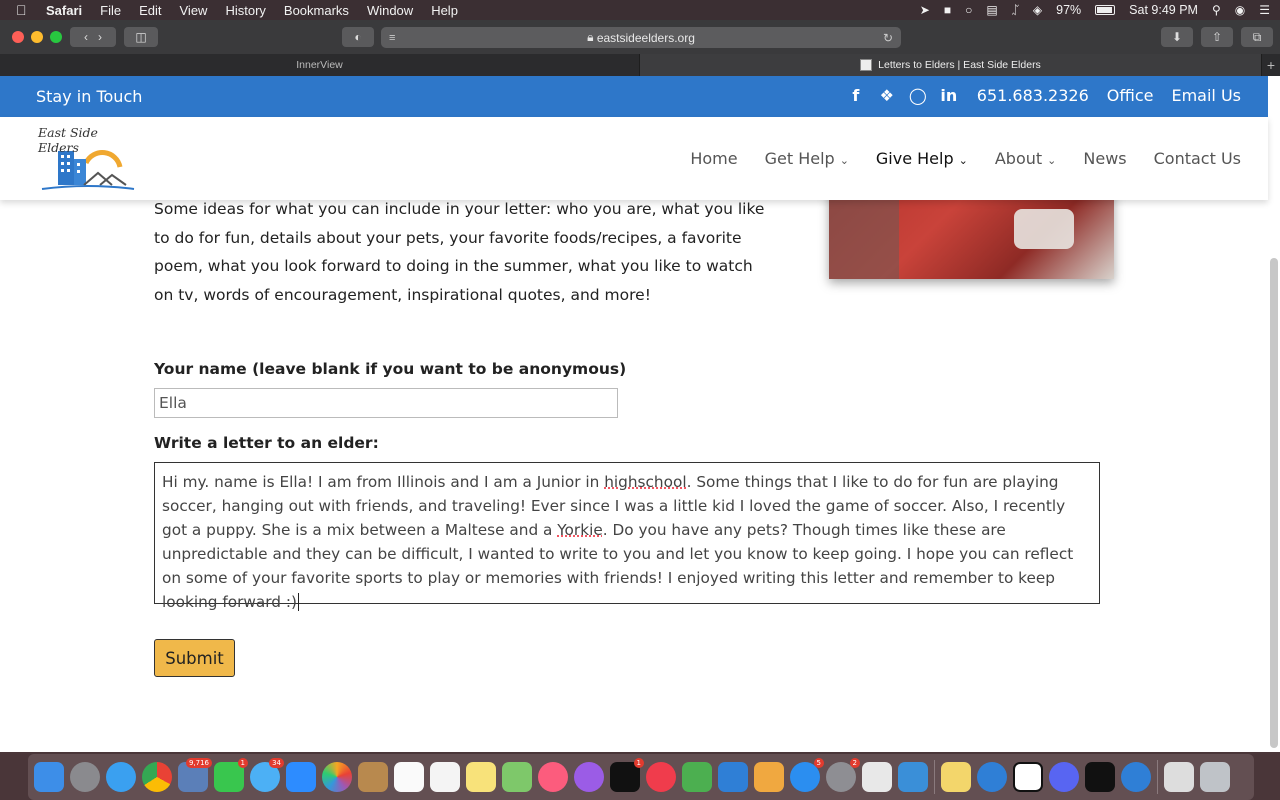  What do you see at coordinates (856, 95) in the screenshot?
I see `facebook-icon: f` at bounding box center [856, 95].